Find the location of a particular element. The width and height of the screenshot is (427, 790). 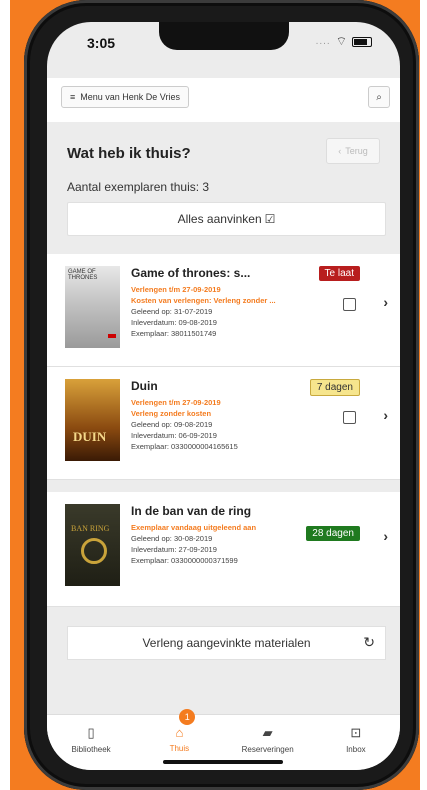

cover-title: DUIN is located at coordinates (90, 436).